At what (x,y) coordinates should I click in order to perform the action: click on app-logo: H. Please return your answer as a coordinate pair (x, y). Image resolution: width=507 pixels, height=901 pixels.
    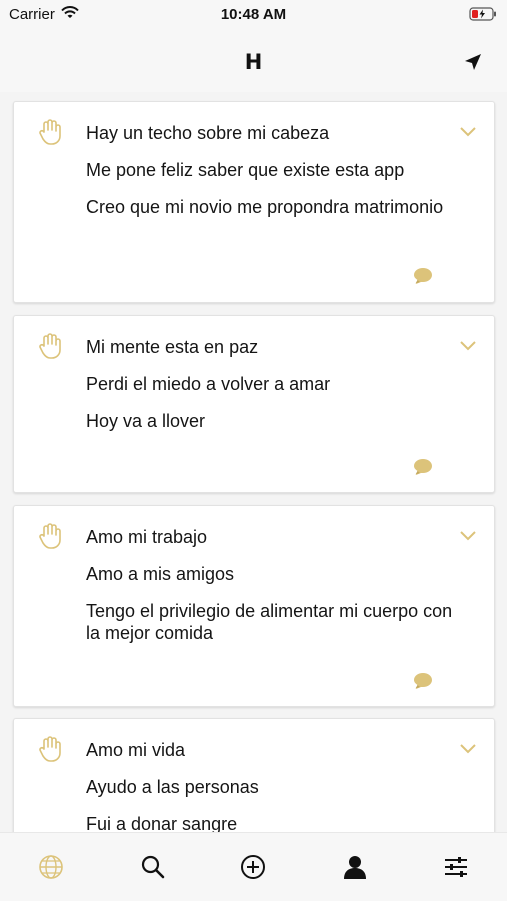
    Looking at the image, I should click on (253, 62).